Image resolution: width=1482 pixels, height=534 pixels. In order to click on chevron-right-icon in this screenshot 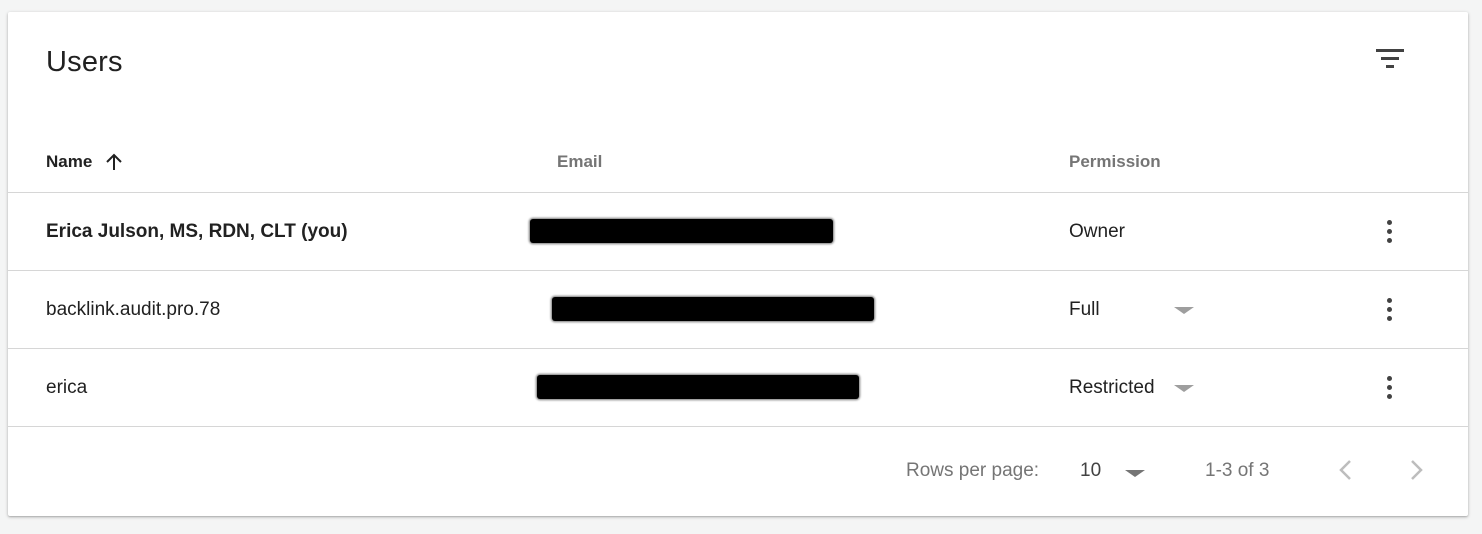, I will do `click(1417, 470)`.